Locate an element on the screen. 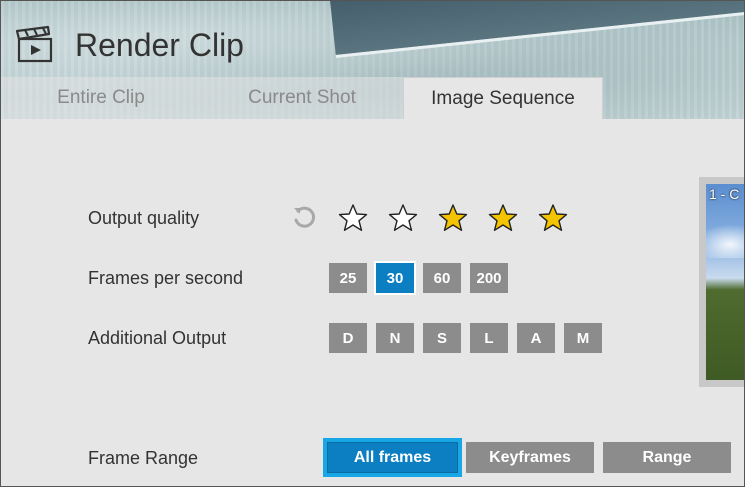  fps-200-button: 200 is located at coordinates (489, 278).